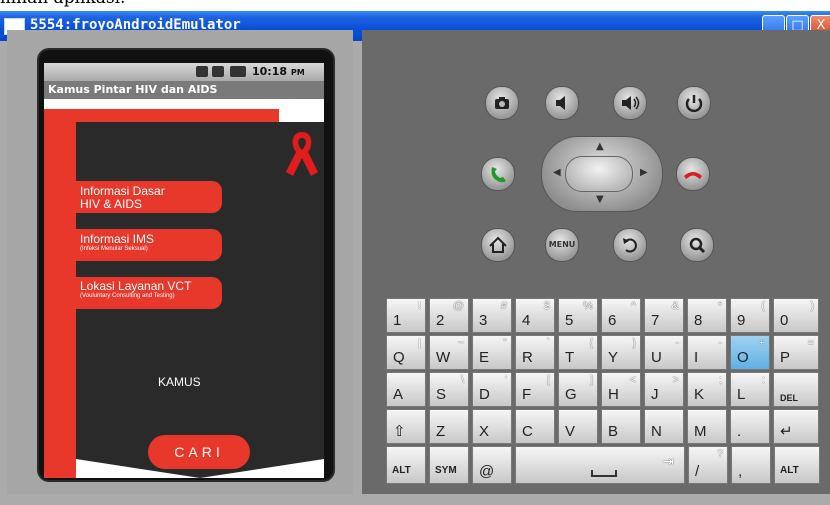 This screenshot has width=830, height=505. I want to click on key-label: 4, so click(526, 320).